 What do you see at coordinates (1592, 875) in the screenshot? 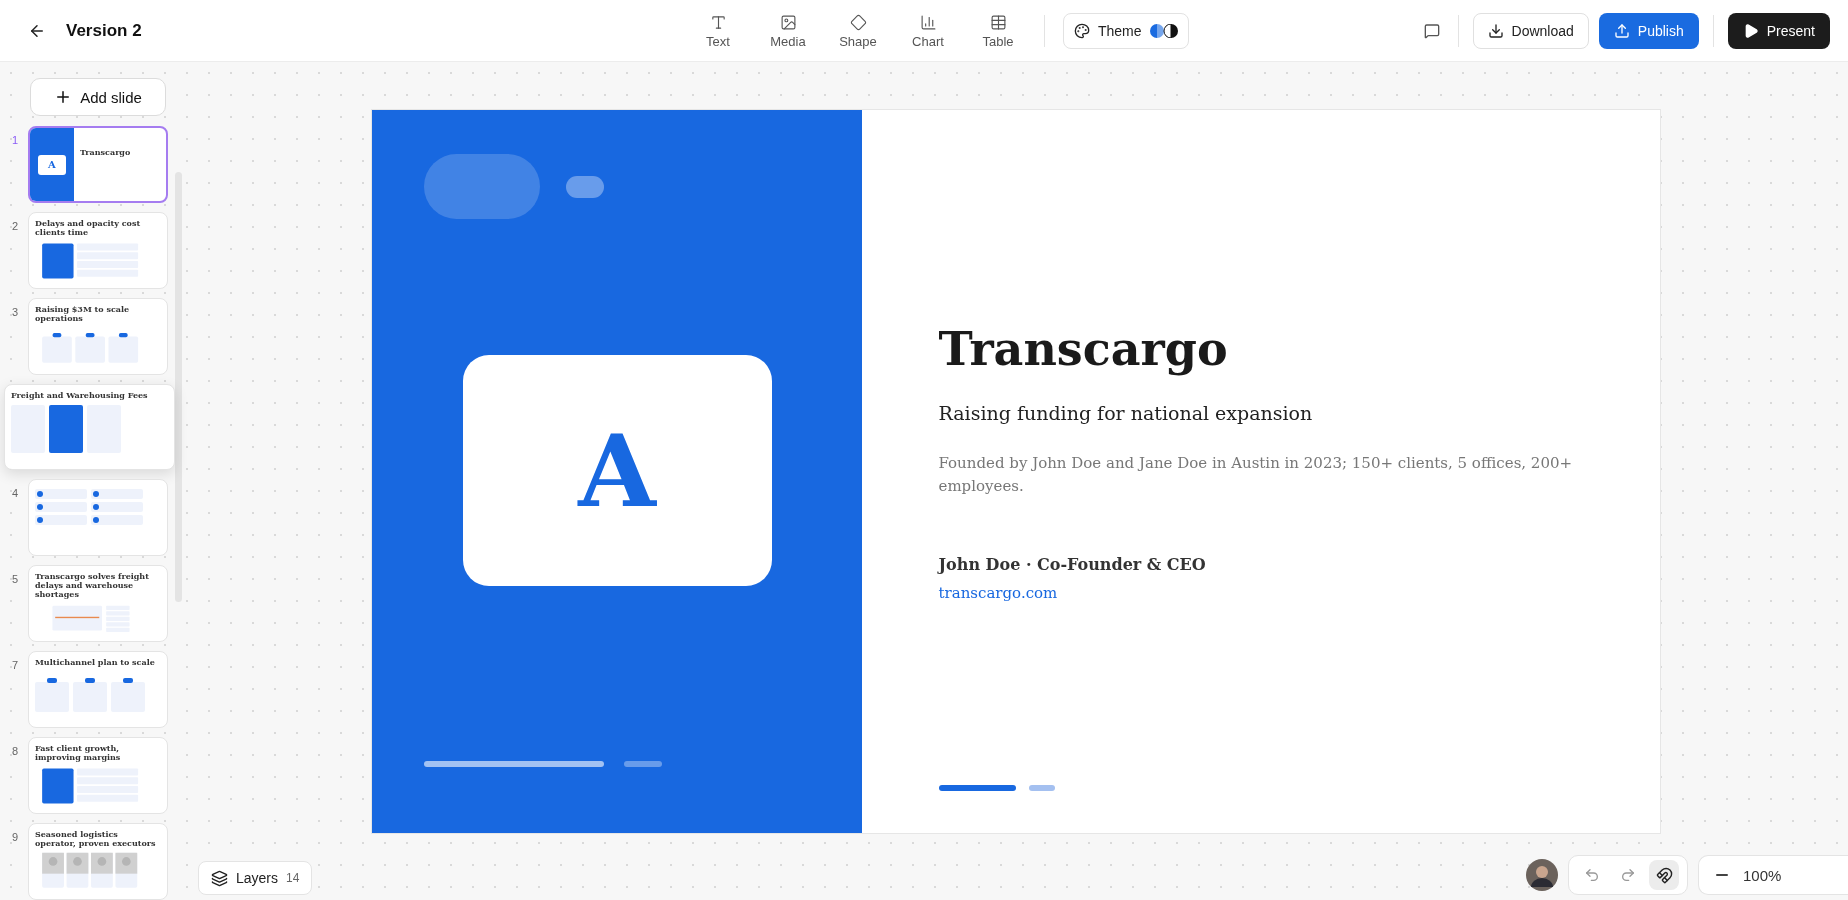
I see `undo-icon` at bounding box center [1592, 875].